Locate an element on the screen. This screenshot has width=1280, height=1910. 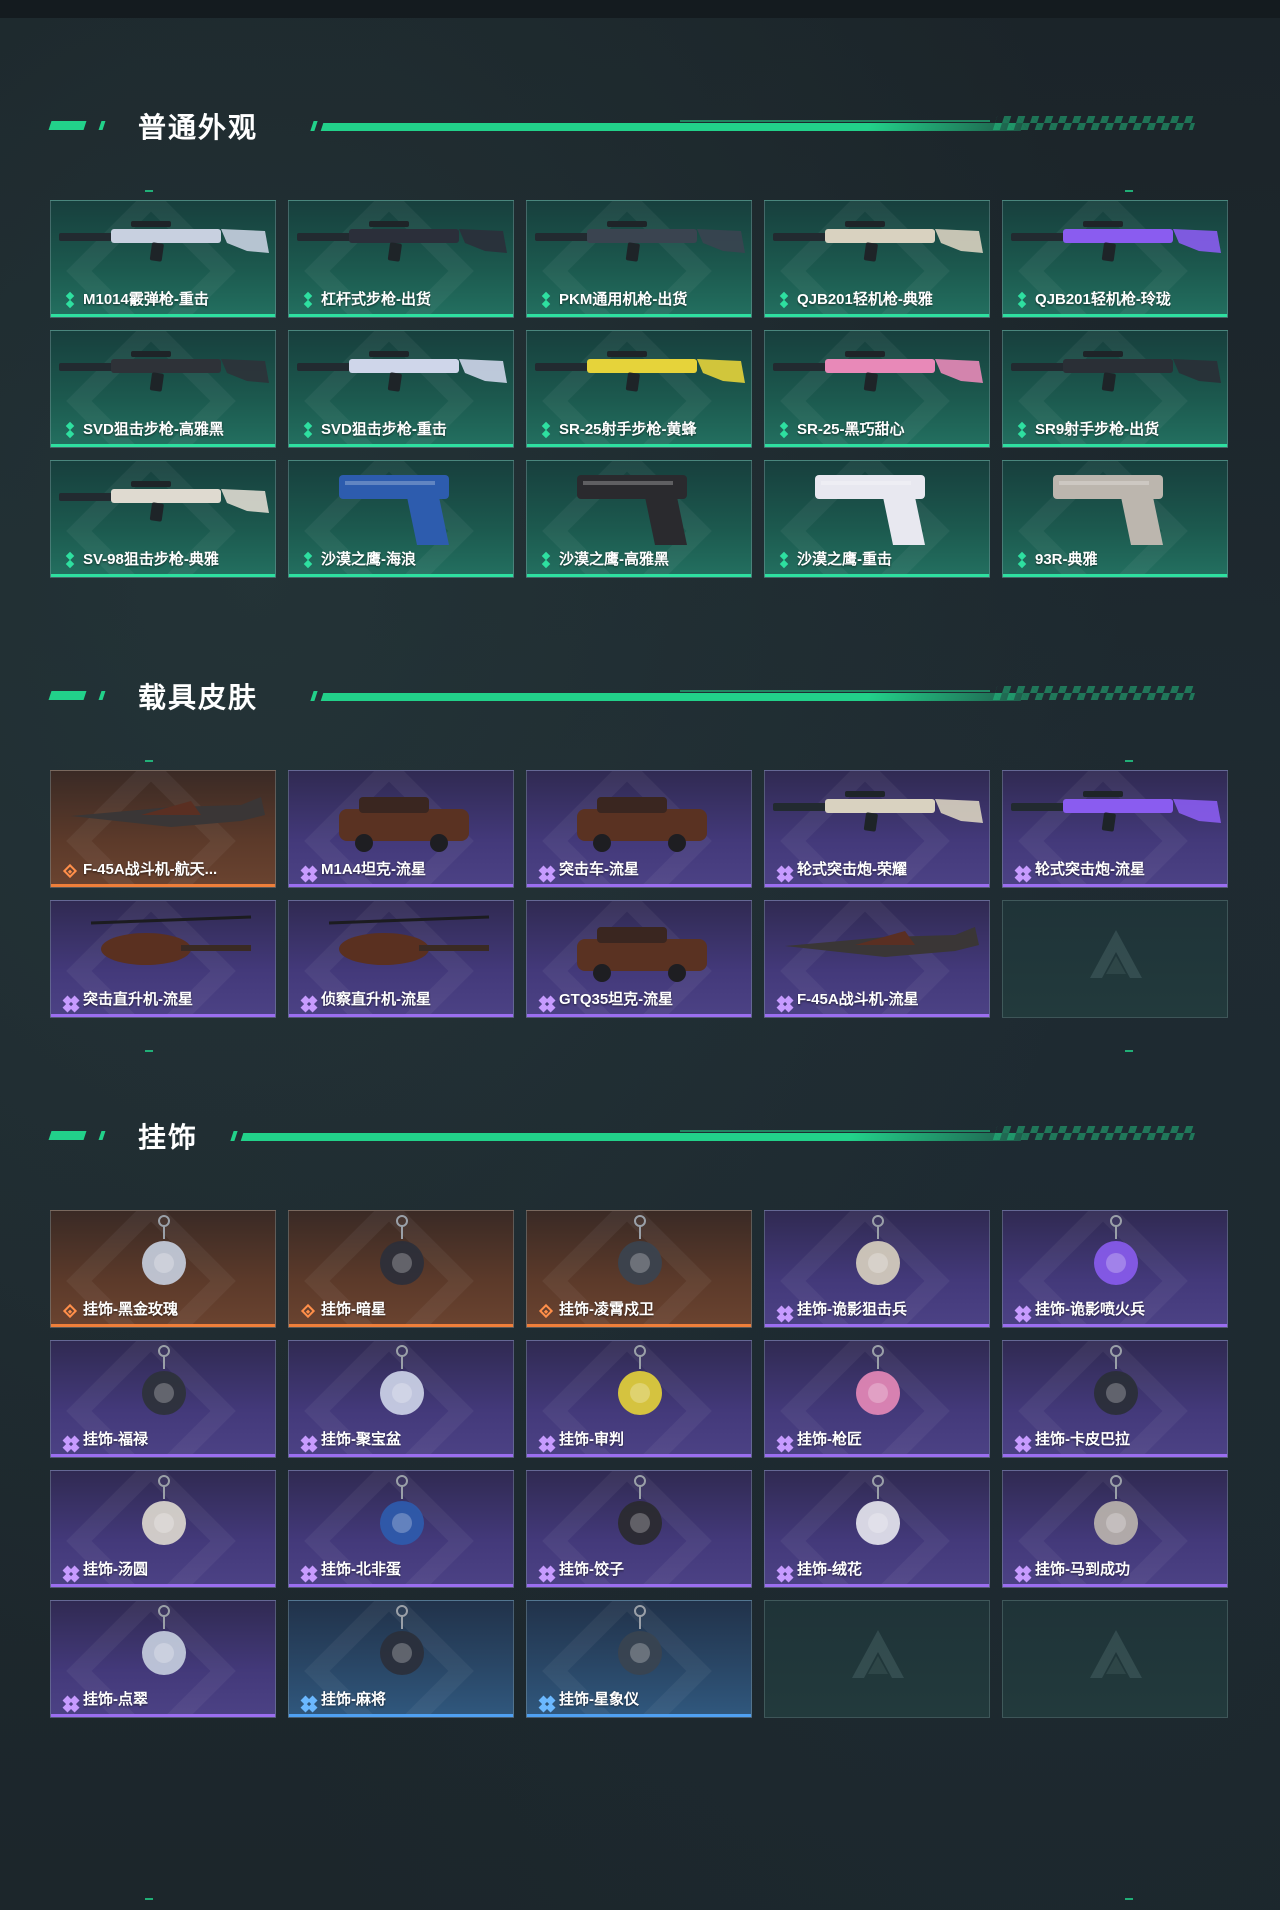
item-card: QJB201轻机枪-玲珑 is located at coordinates (1115, 259).